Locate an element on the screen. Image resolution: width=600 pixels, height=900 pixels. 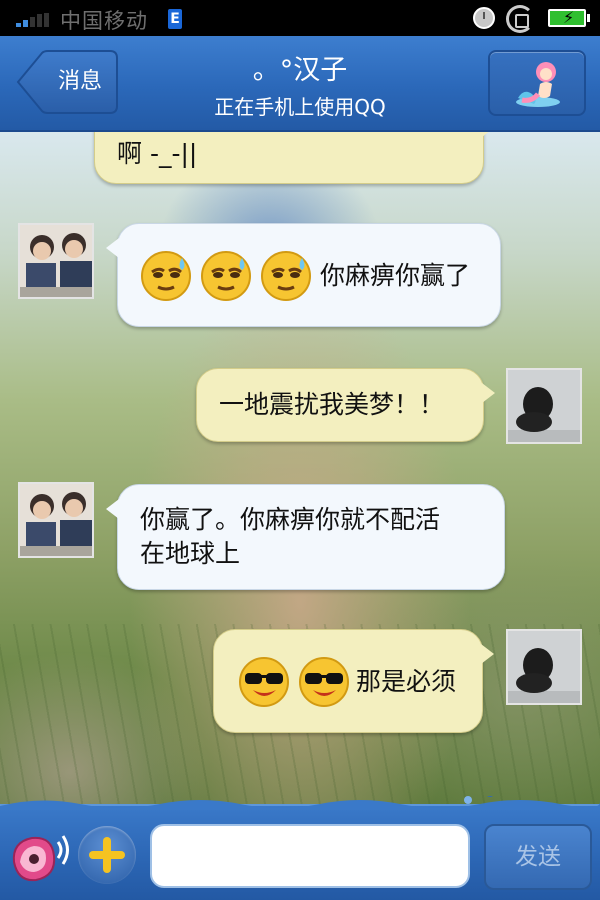
message-bubble-outgoing: 啊 -_-|| is located at coordinates (294, 158).